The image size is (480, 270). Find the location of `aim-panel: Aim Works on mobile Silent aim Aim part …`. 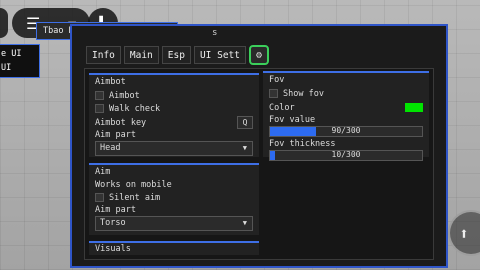

aim-panel: Aim Works on mobile Silent aim Aim part … is located at coordinates (174, 199).